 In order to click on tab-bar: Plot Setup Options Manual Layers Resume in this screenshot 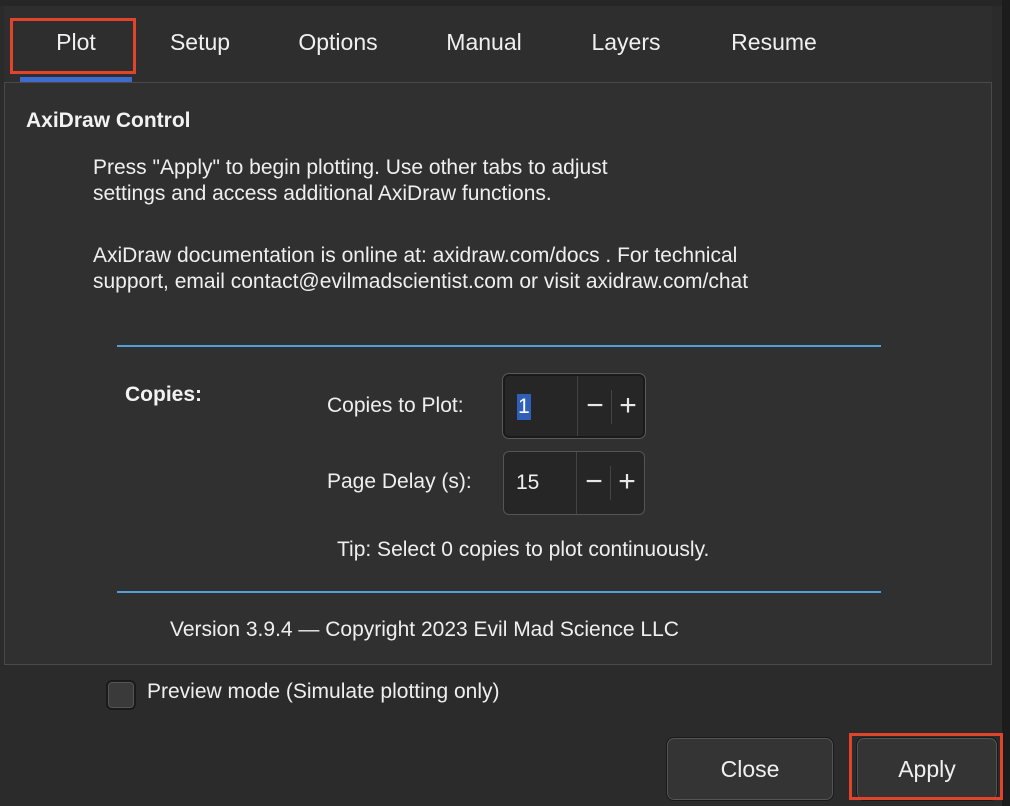, I will do `click(498, 44)`.